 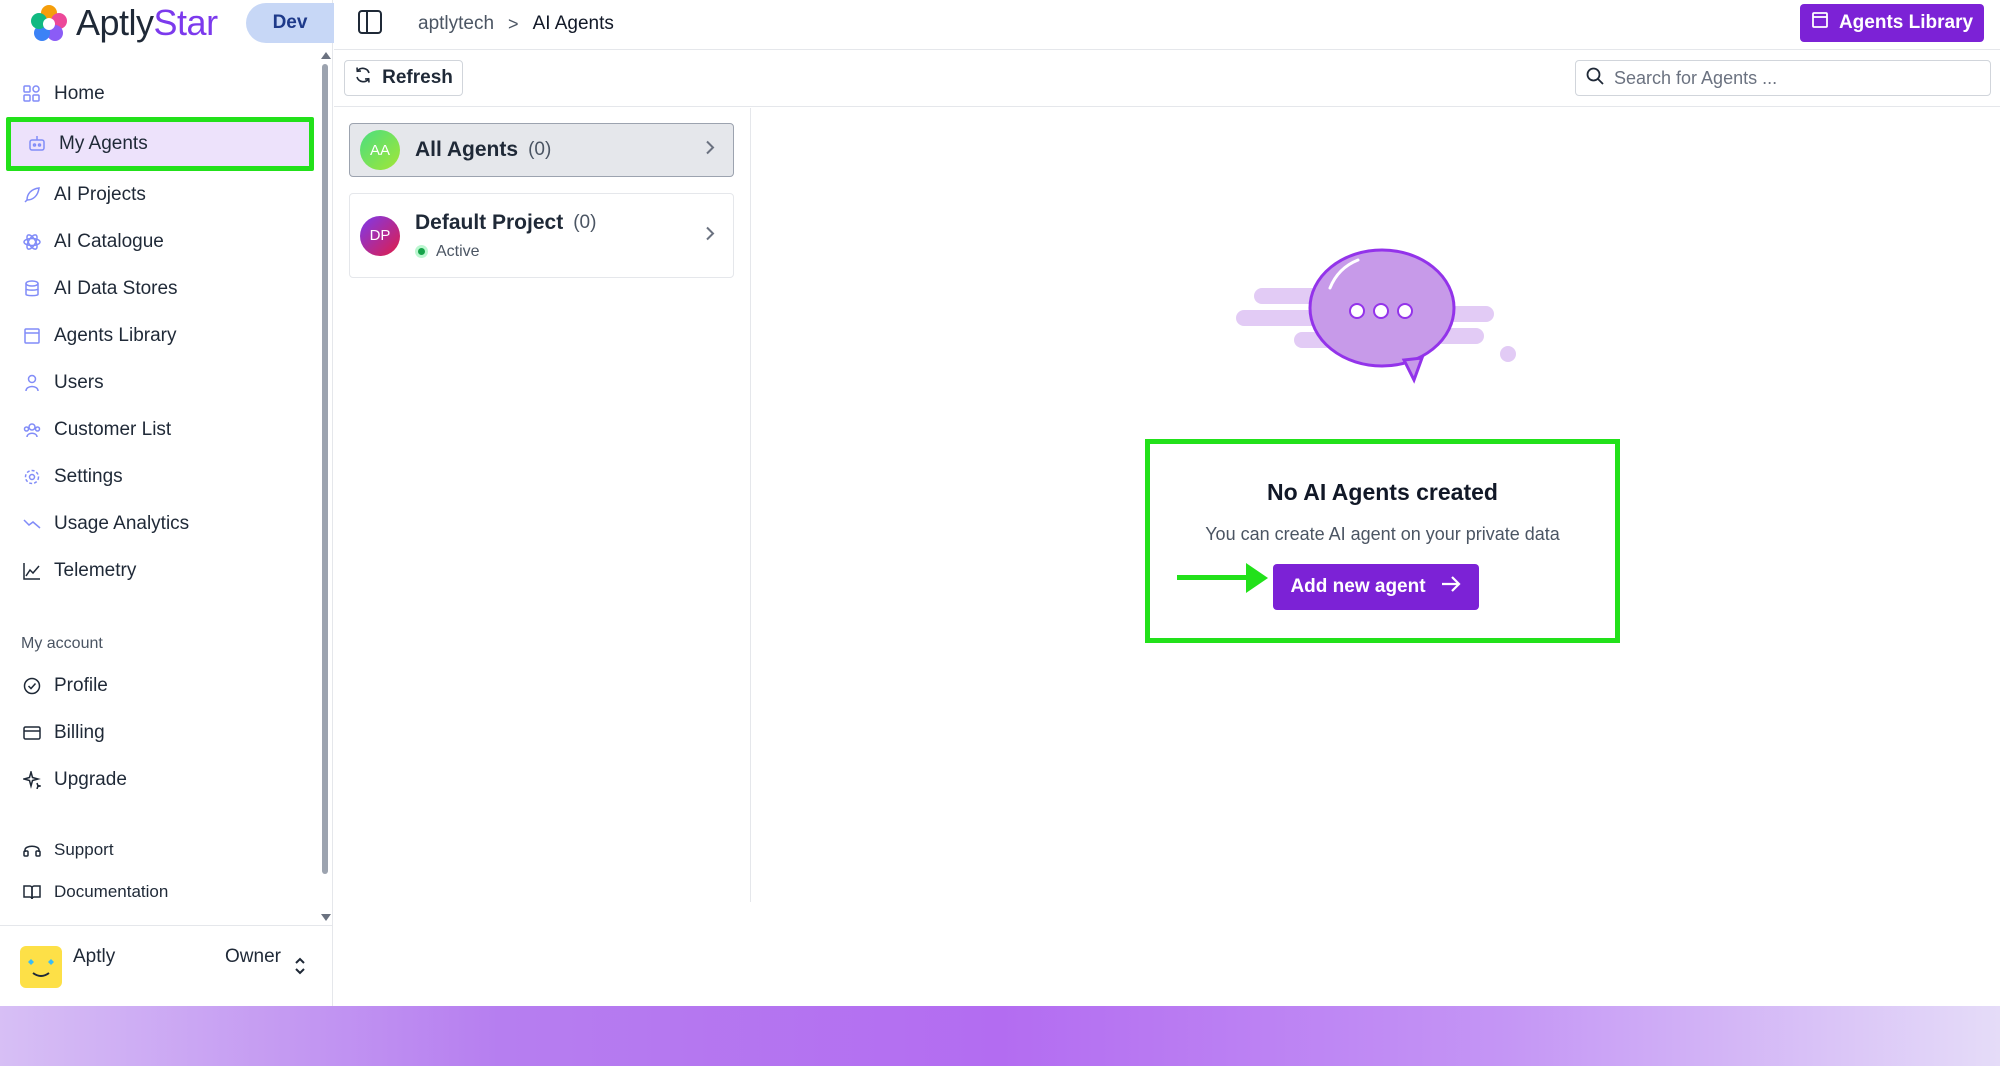 What do you see at coordinates (1451, 587) in the screenshot?
I see `arrow-right-icon` at bounding box center [1451, 587].